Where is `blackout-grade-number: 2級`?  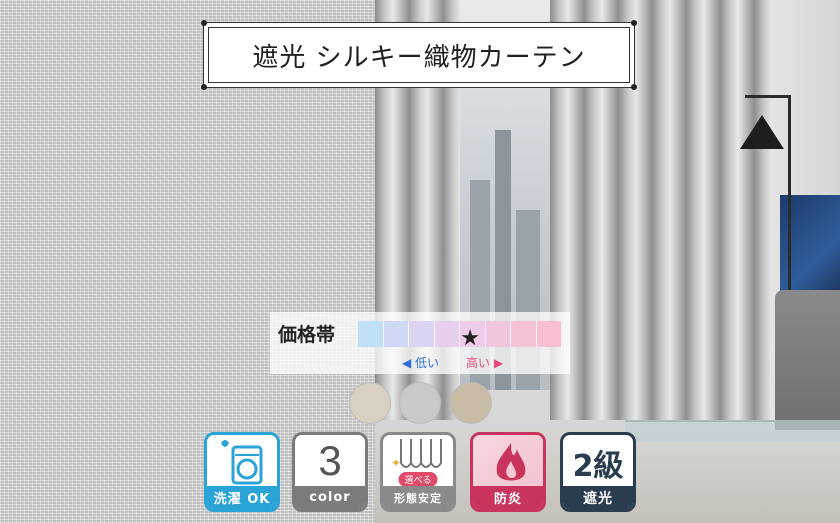
blackout-grade-number: 2級 is located at coordinates (598, 466).